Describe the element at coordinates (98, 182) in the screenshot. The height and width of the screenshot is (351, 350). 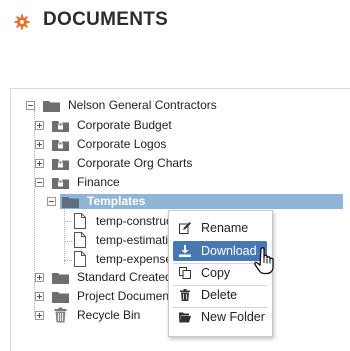
I see `tree-node-label: Finance` at that location.